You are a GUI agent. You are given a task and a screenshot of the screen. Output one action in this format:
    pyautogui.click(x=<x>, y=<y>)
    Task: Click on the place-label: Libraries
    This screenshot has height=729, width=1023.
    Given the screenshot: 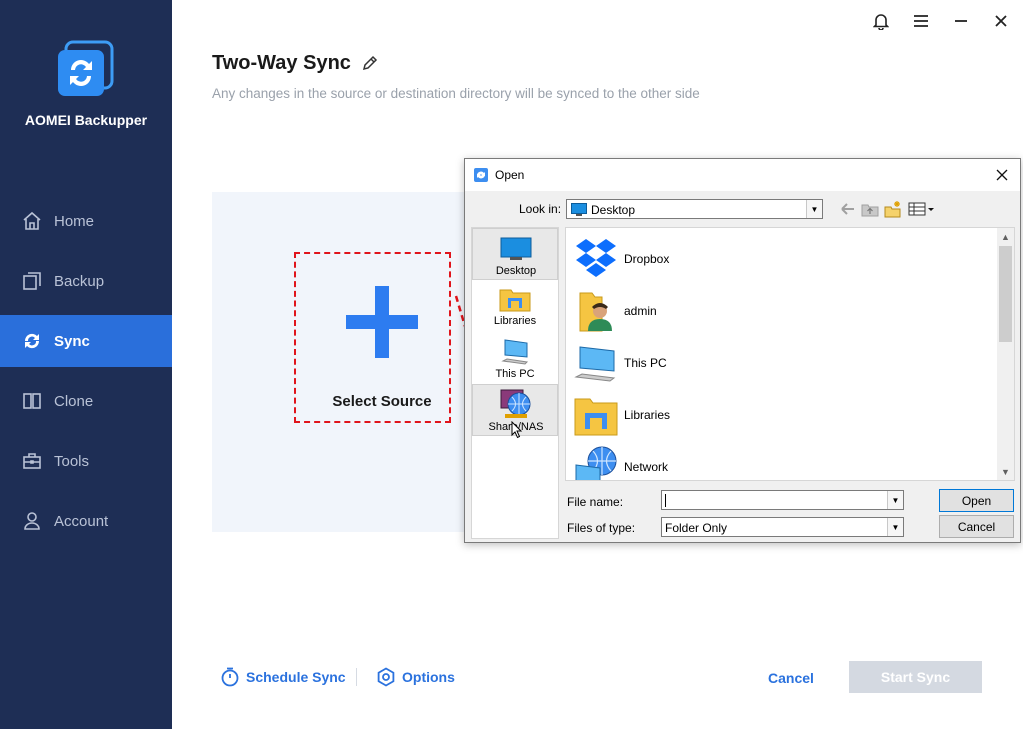 What is the action you would take?
    pyautogui.click(x=515, y=321)
    